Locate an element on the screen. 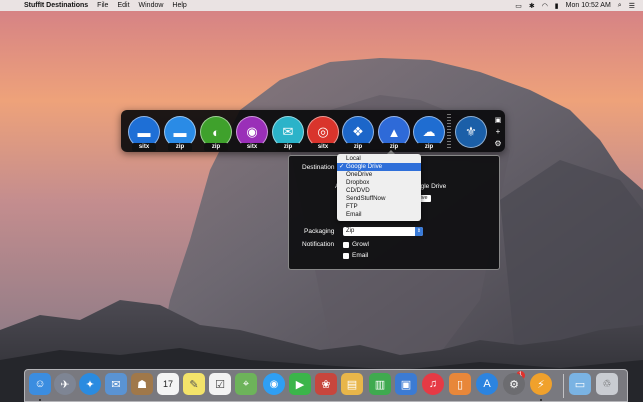 Image resolution: width=643 pixels, height=402 pixels. numbers-icon: ▥ is located at coordinates (380, 384).